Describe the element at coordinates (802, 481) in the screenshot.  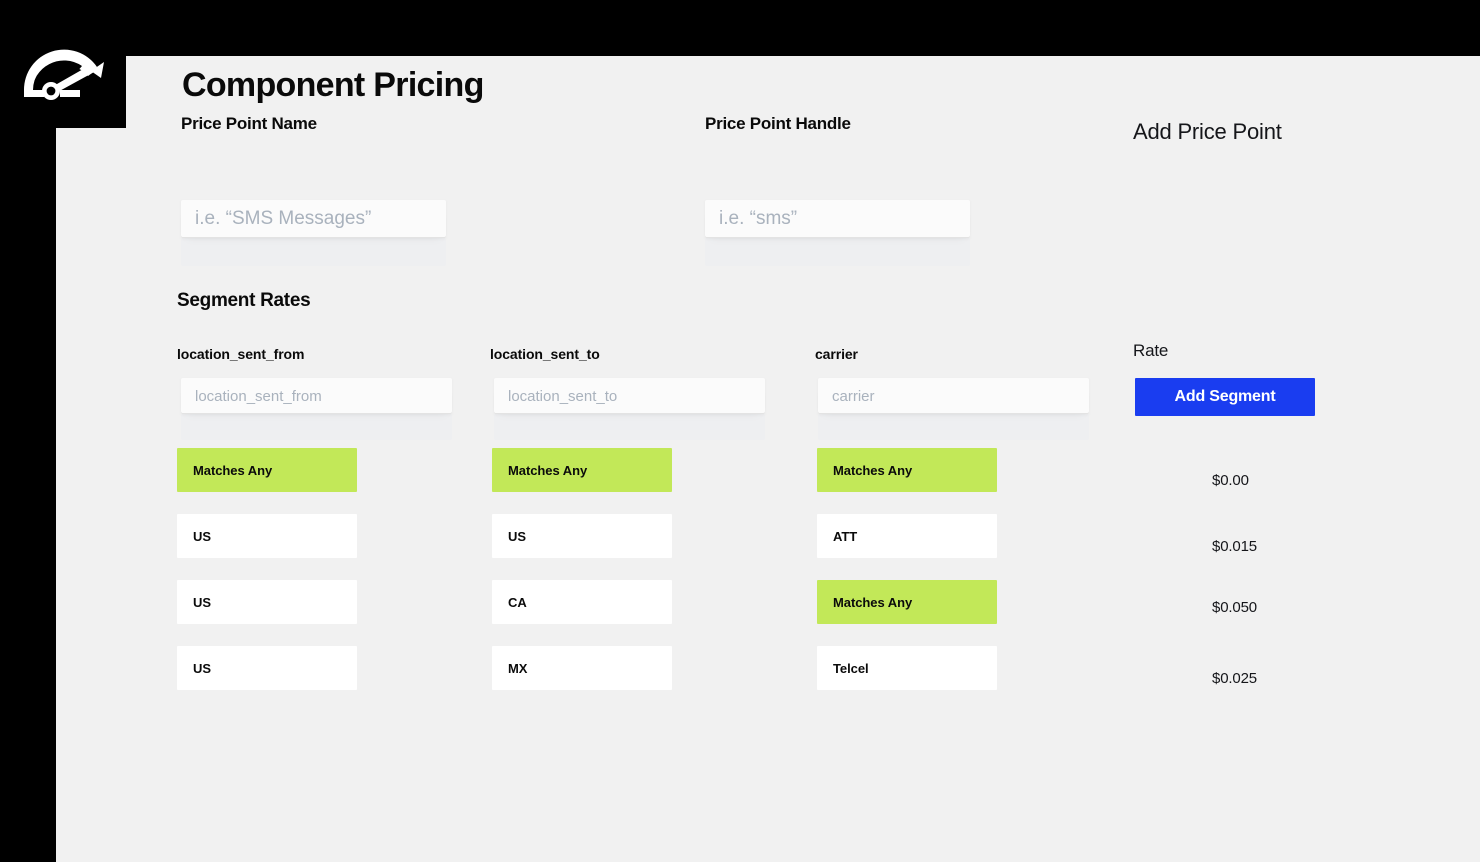
I see `segment-row: Matches Any Matches Any Matches Any $0.00` at that location.